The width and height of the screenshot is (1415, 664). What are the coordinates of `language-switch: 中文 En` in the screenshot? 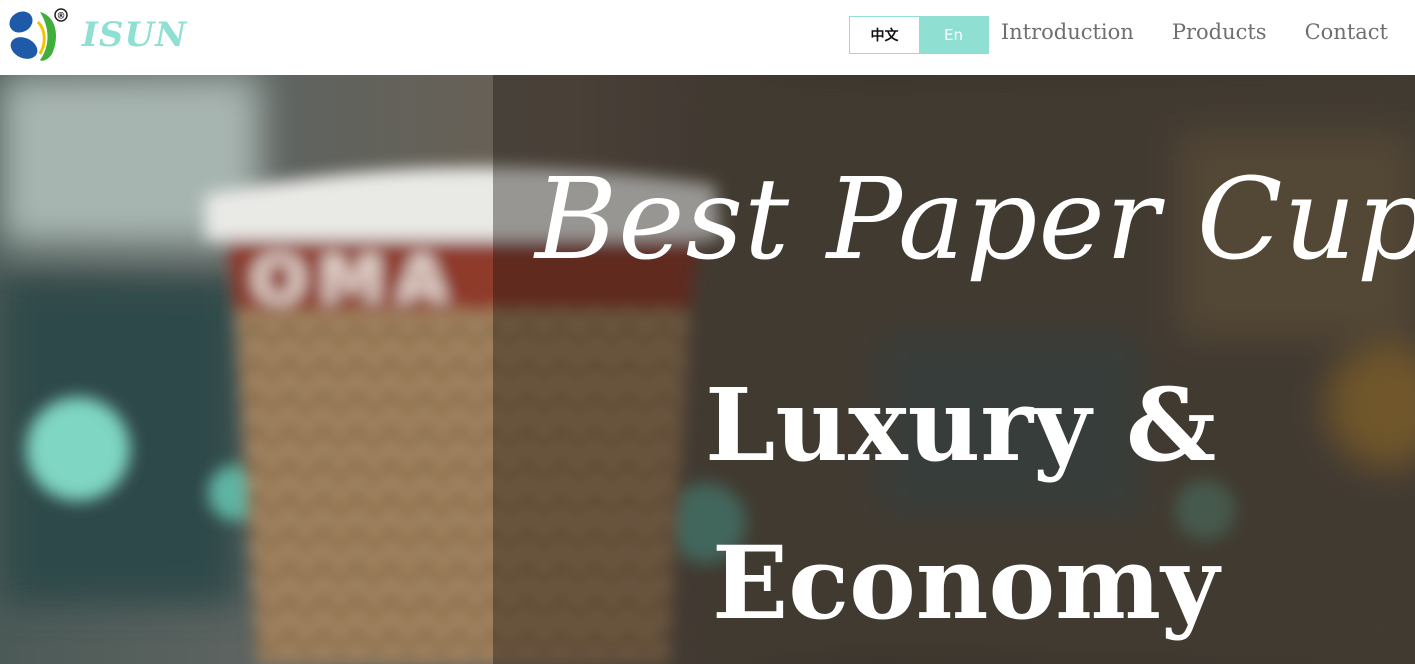 It's located at (919, 35).